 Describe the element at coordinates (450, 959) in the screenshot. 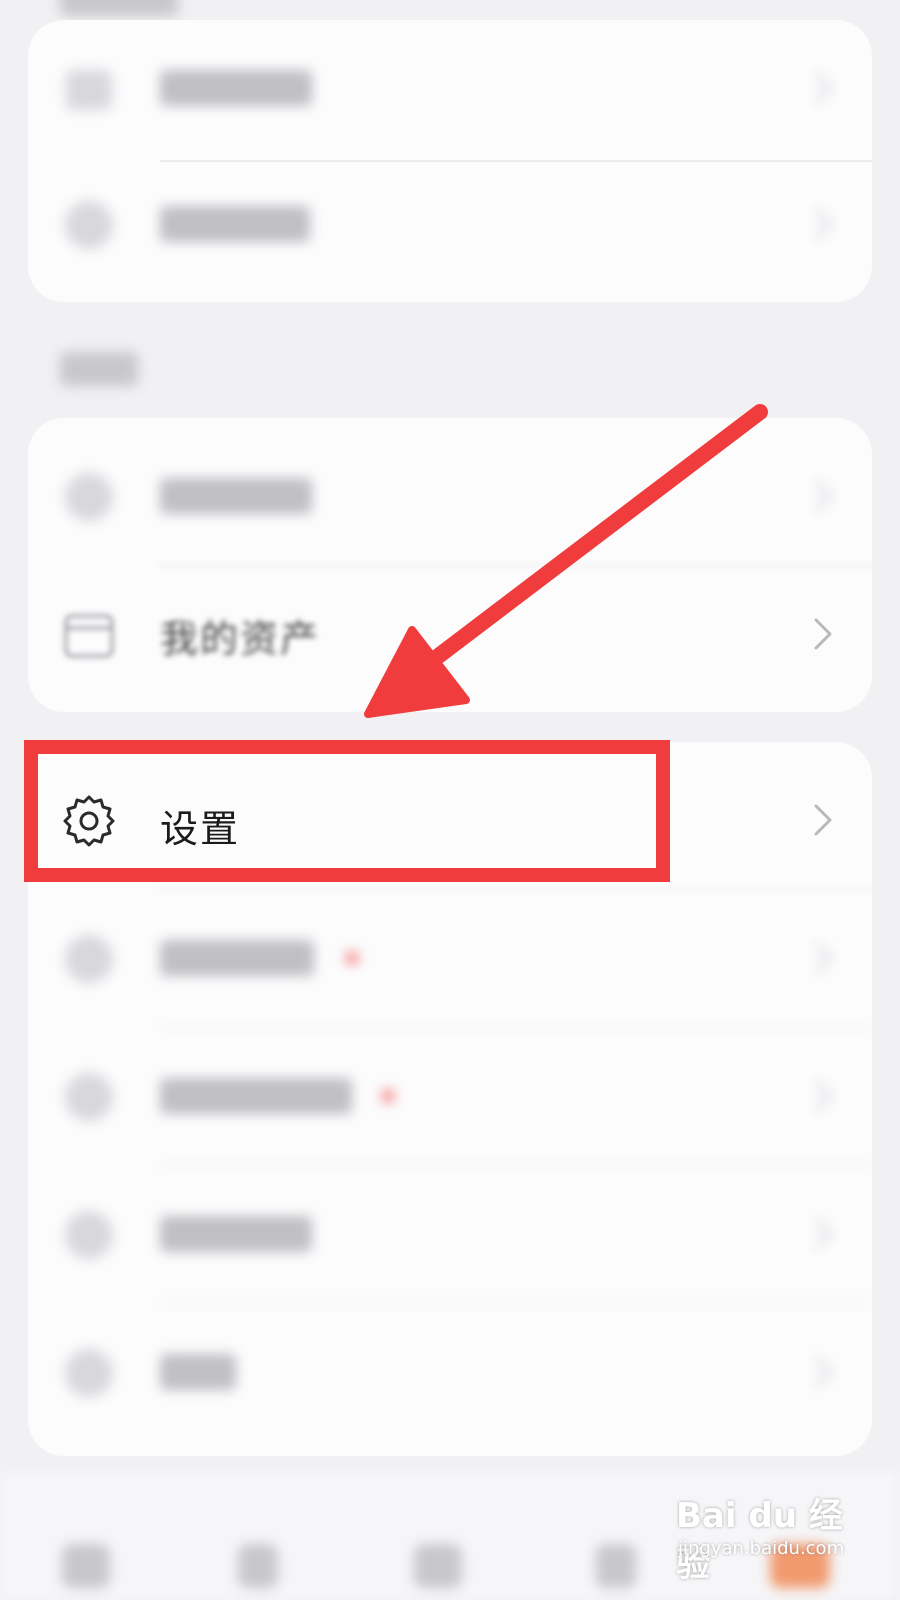

I see `list-item-service` at that location.